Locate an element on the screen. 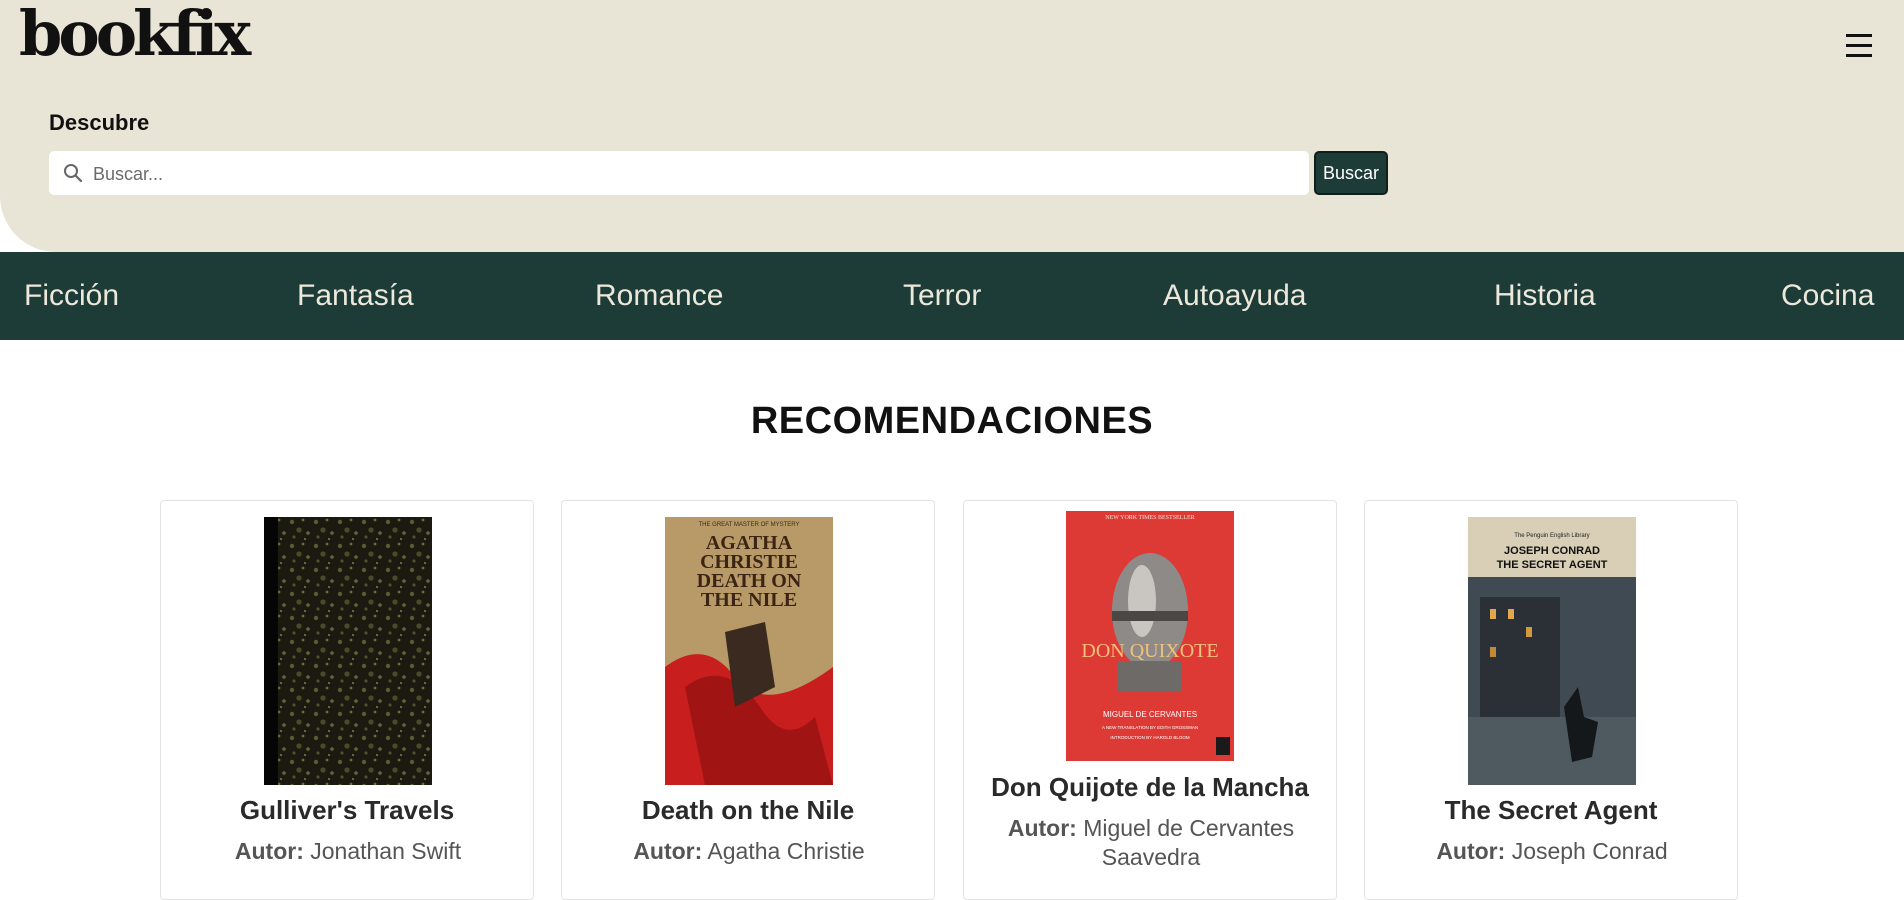 Image resolution: width=1904 pixels, height=900 pixels. book-author: Autor: Joseph Conrad is located at coordinates (1552, 851).